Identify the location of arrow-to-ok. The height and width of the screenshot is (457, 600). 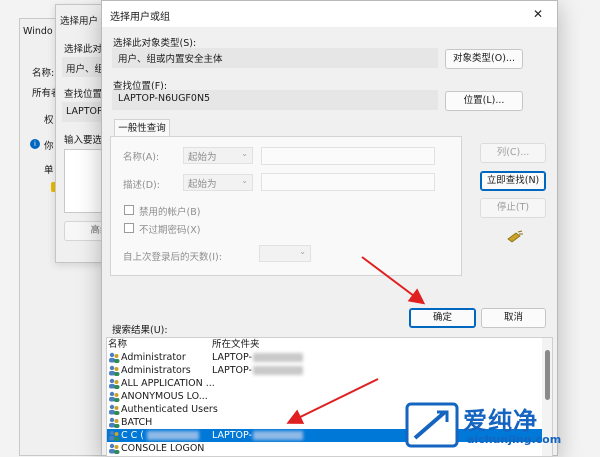
(393, 280).